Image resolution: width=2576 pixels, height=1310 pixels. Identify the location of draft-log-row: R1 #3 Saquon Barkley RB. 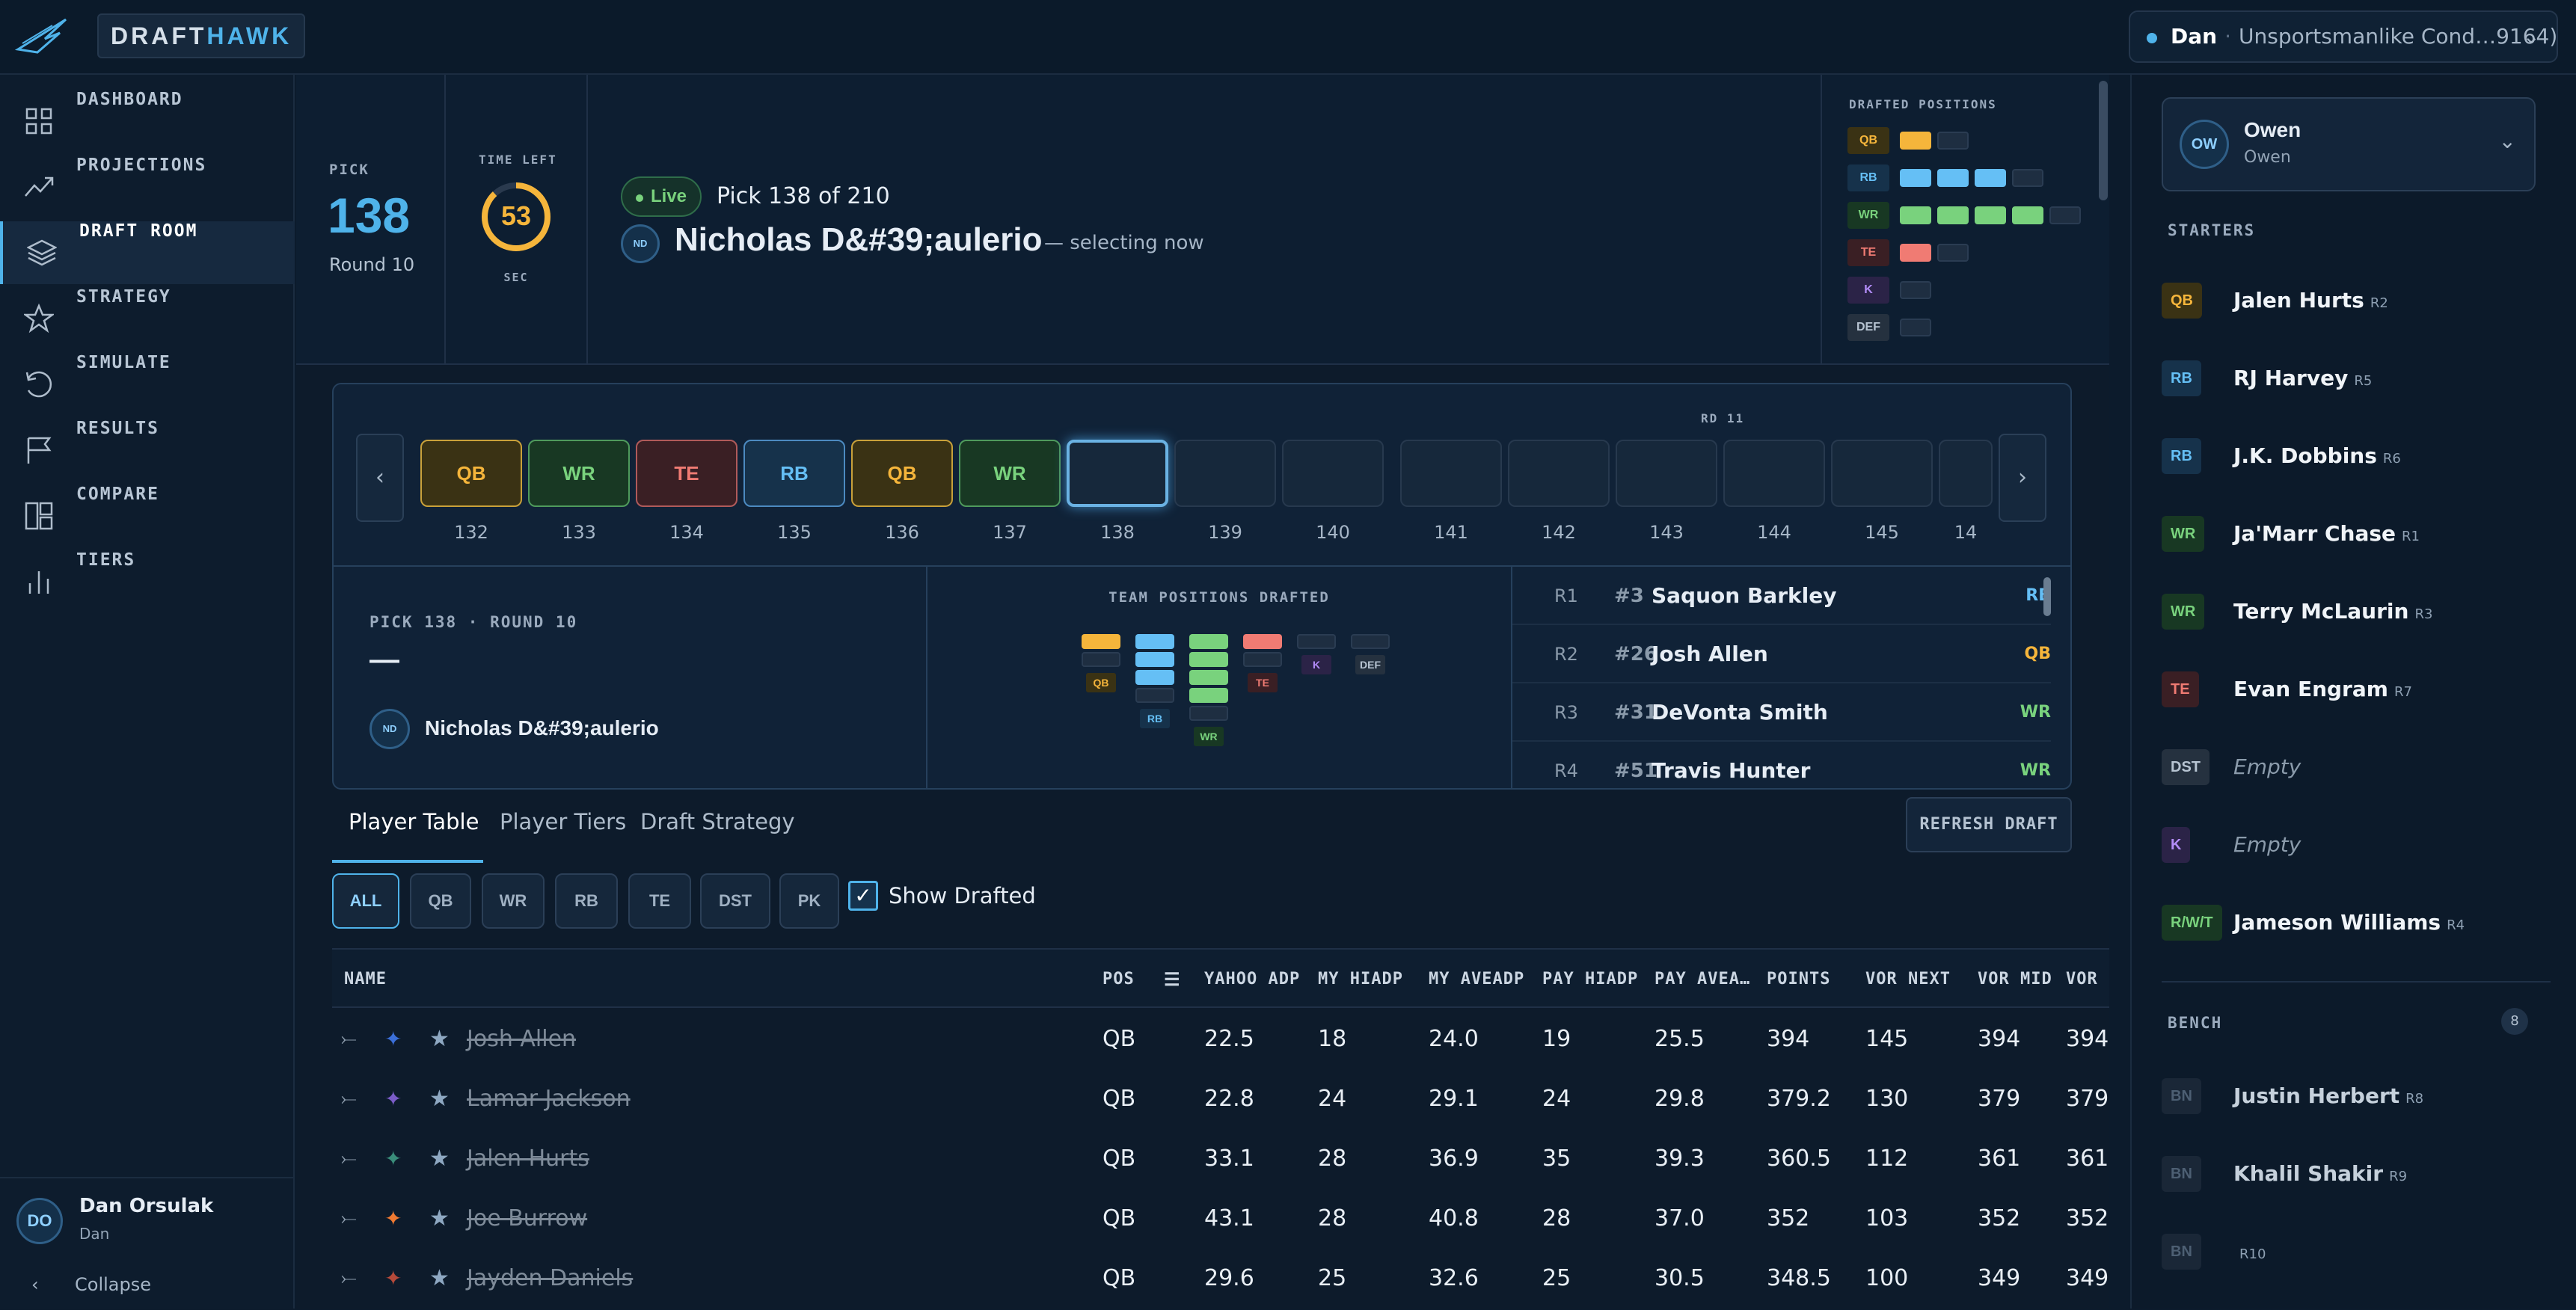
(1781, 596).